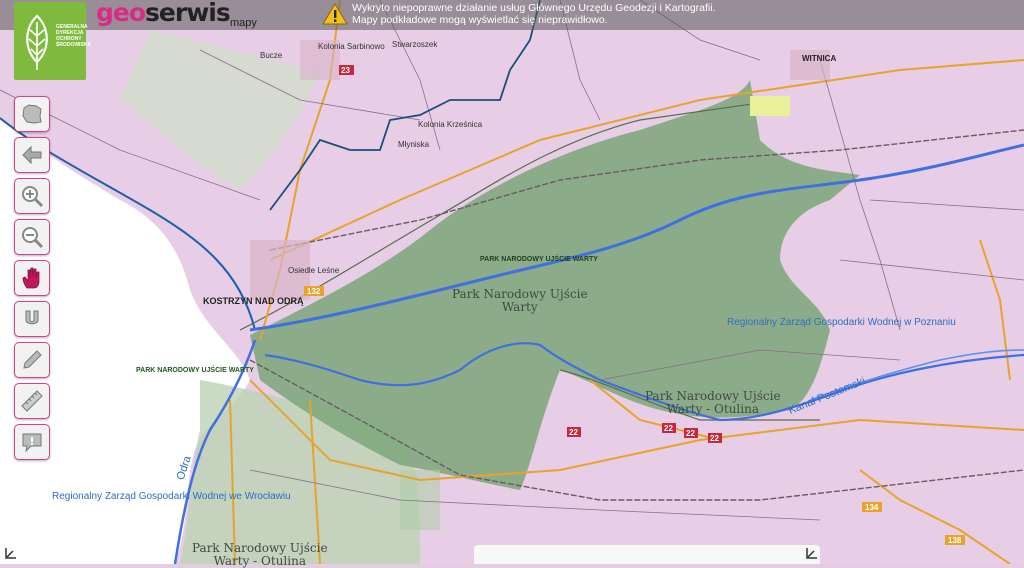  I want to click on full-extent-button, so click(32, 114).